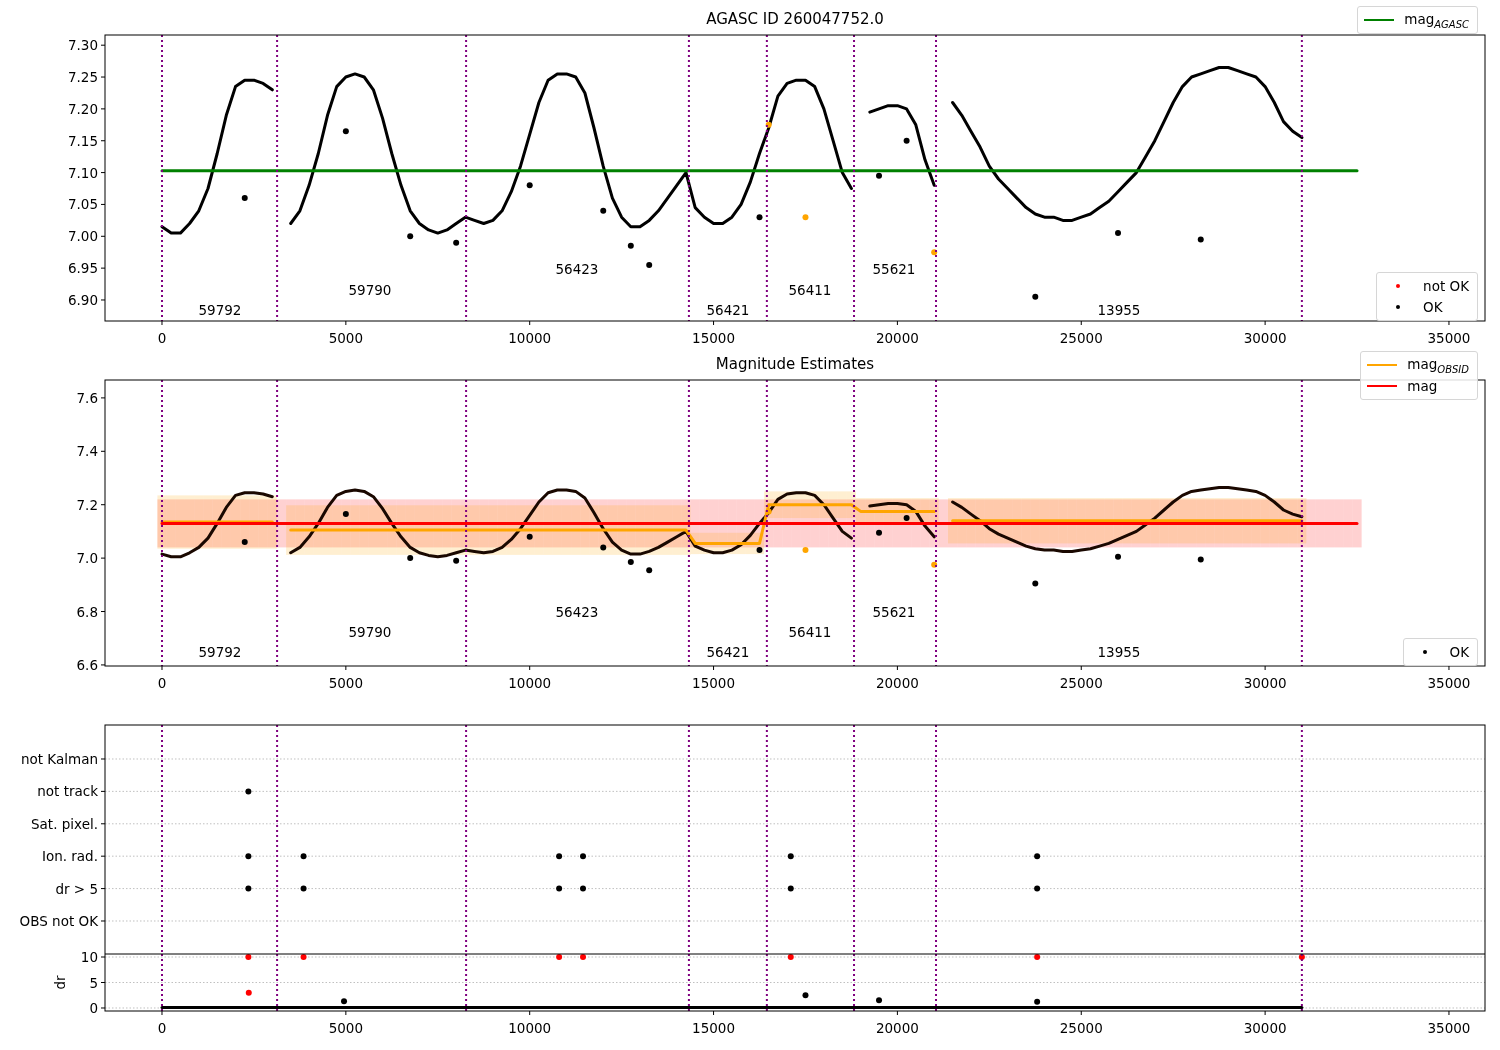 The width and height of the screenshot is (1500, 1050). What do you see at coordinates (82, 45) in the screenshot?
I see `y-tick-label: 7.30` at bounding box center [82, 45].